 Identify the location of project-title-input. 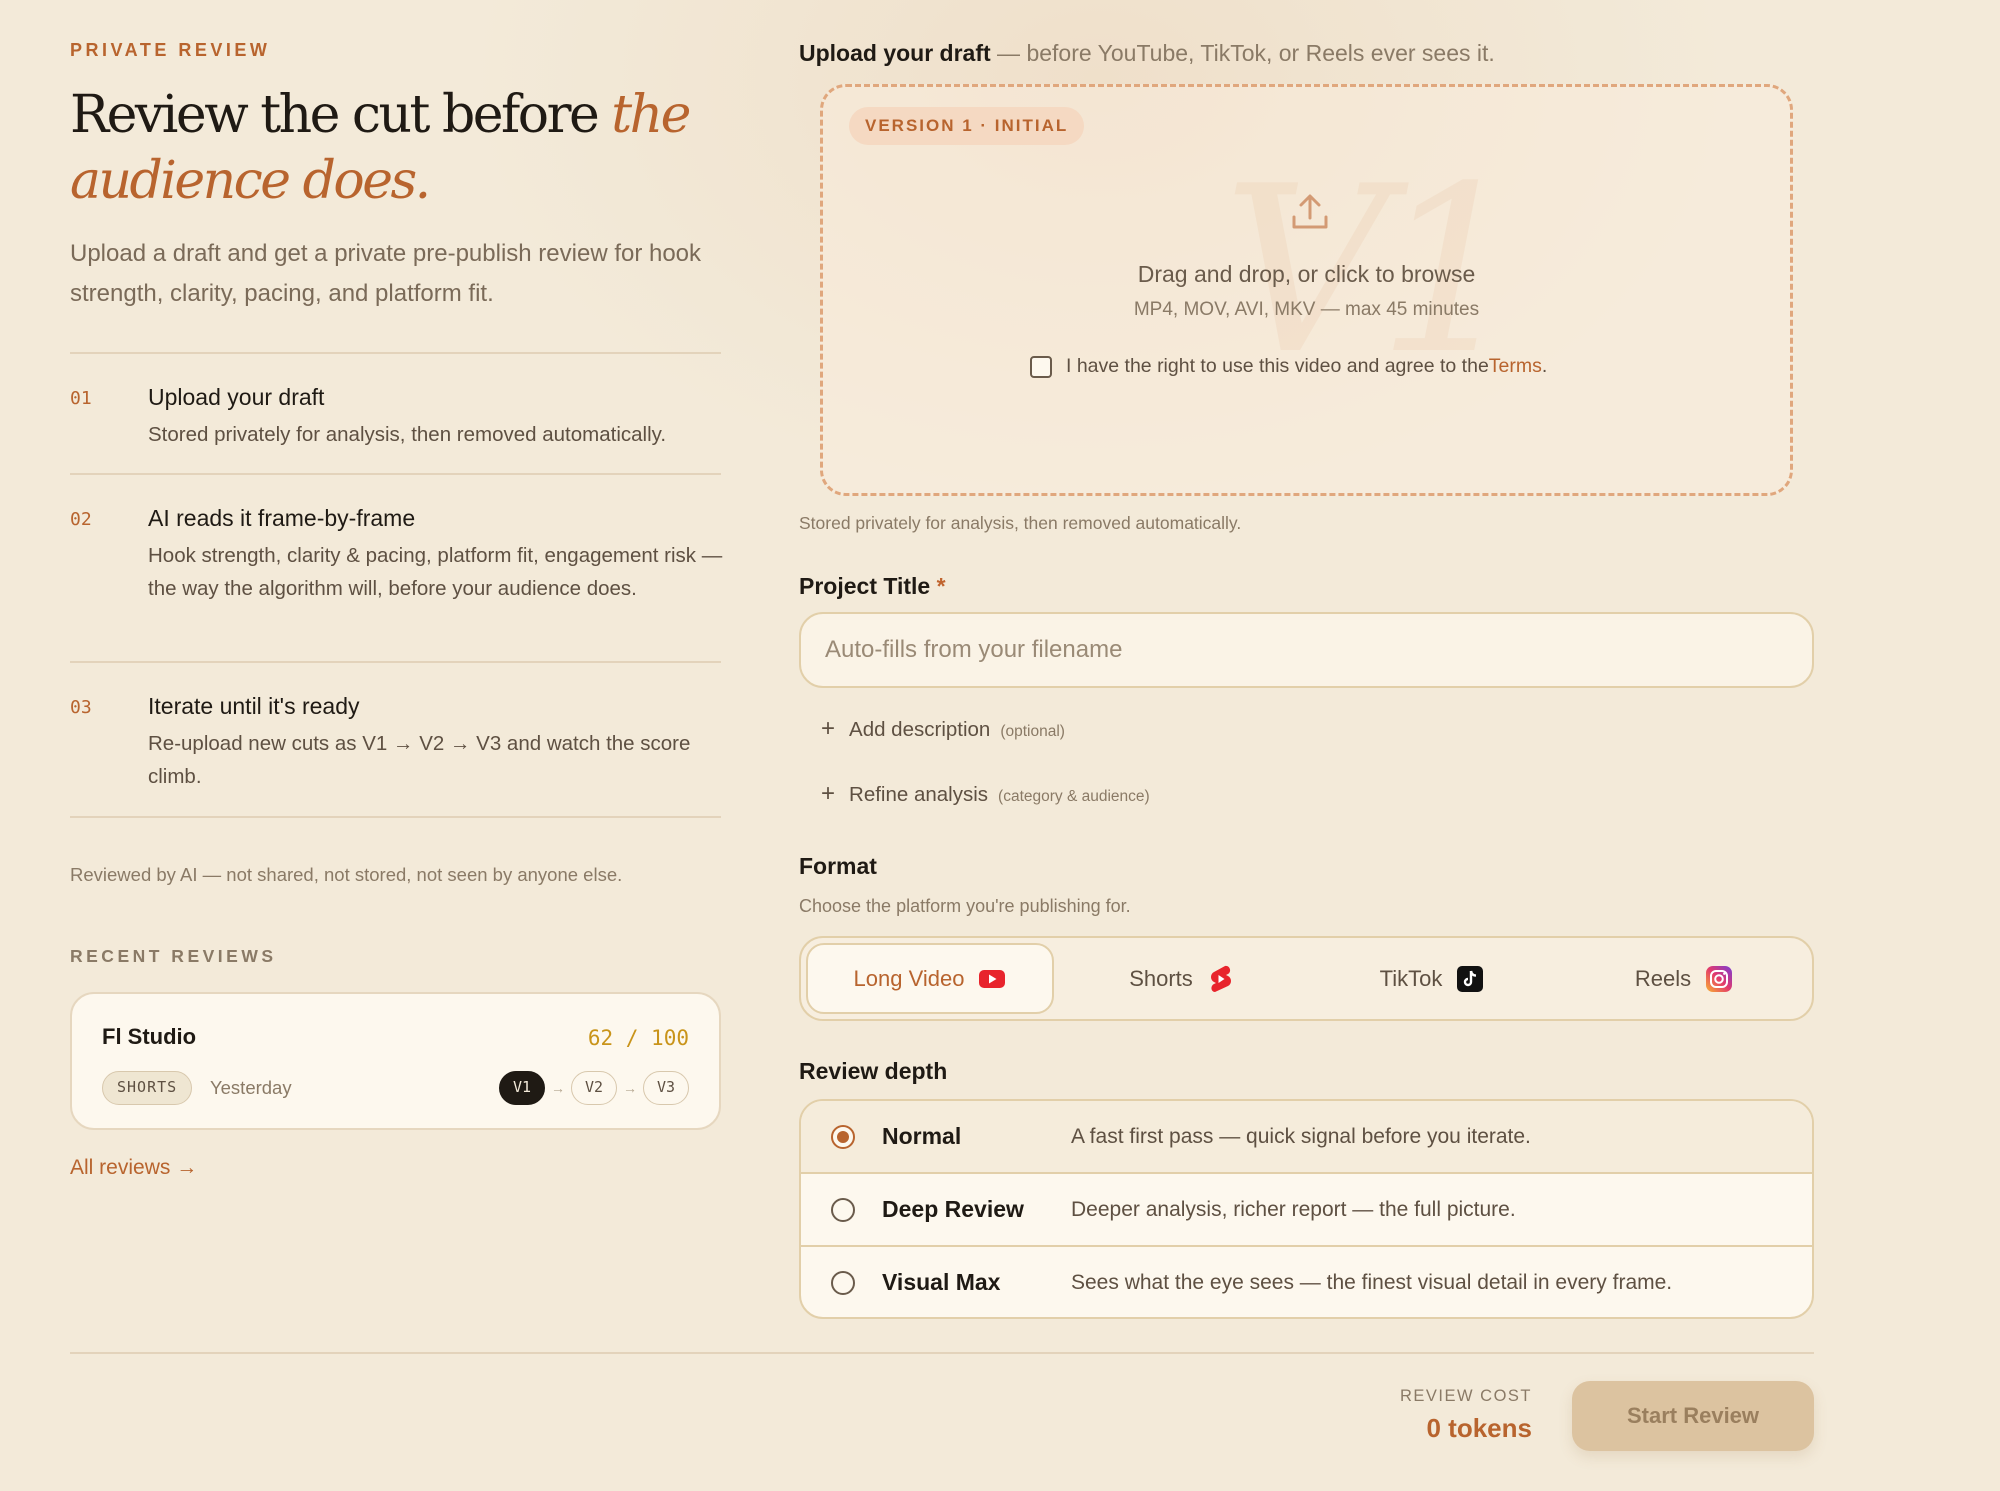
(1306, 650).